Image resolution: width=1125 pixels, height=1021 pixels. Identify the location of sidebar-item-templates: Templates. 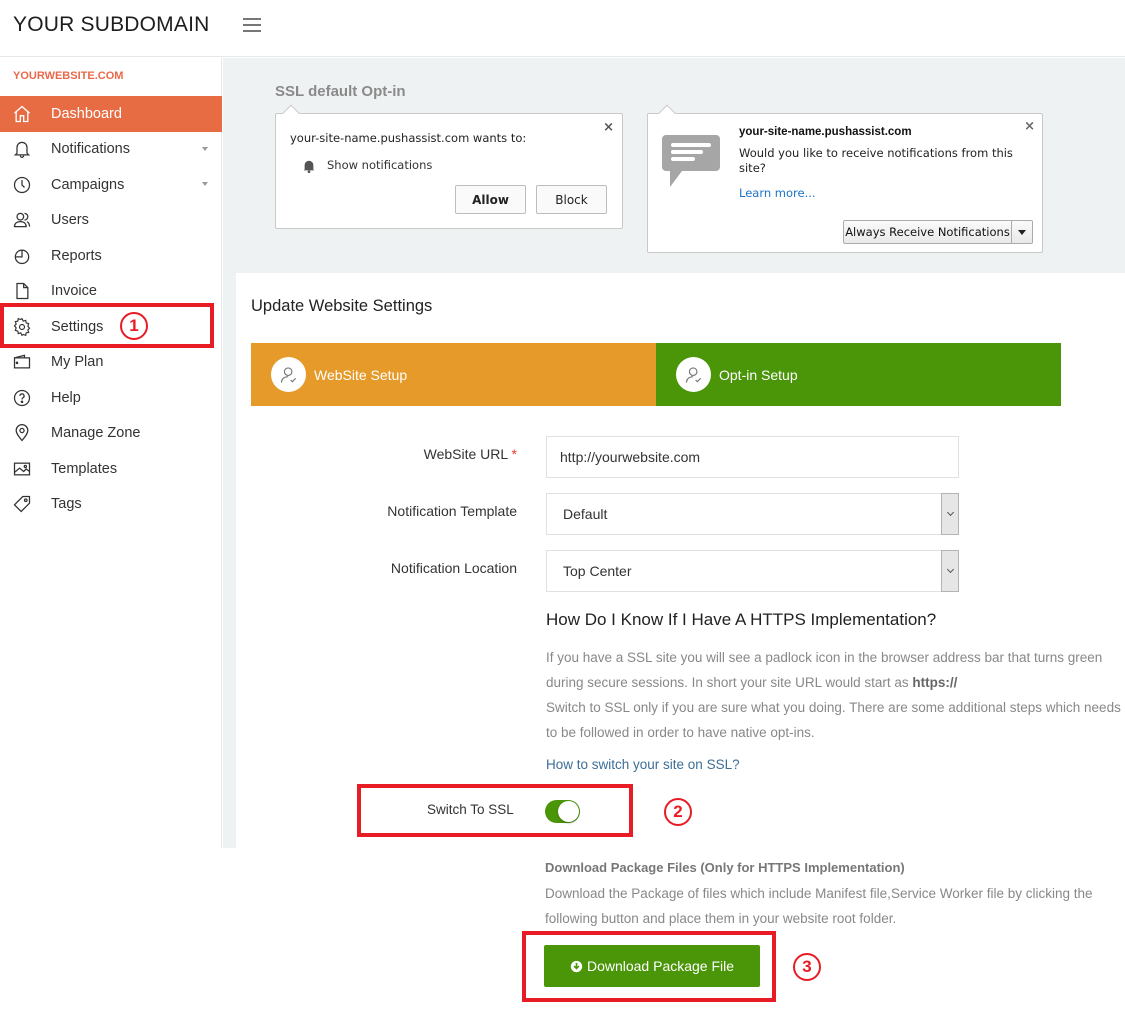
(111, 469).